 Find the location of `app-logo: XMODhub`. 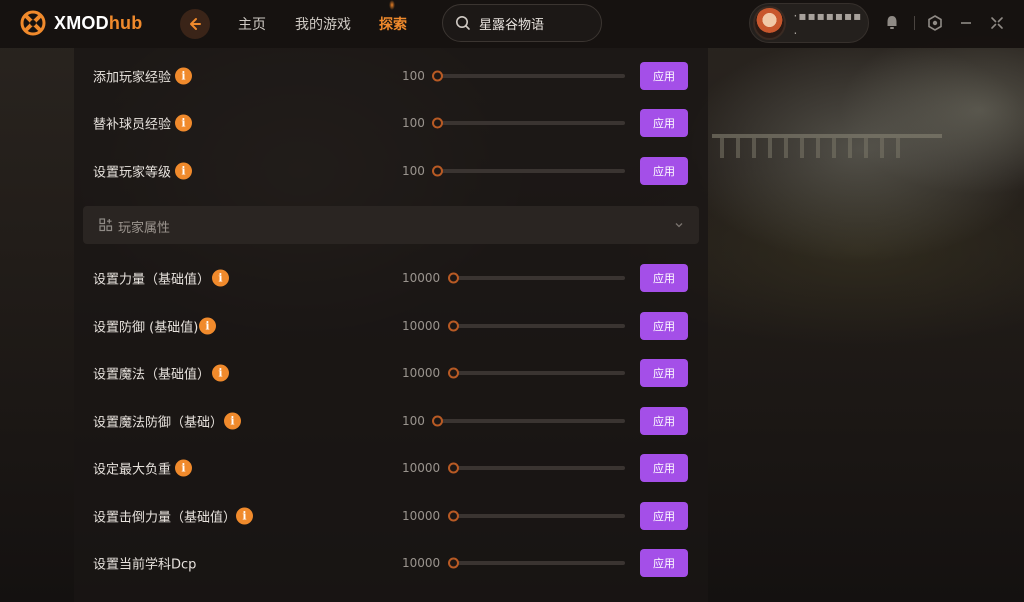

app-logo: XMODhub is located at coordinates (81, 23).